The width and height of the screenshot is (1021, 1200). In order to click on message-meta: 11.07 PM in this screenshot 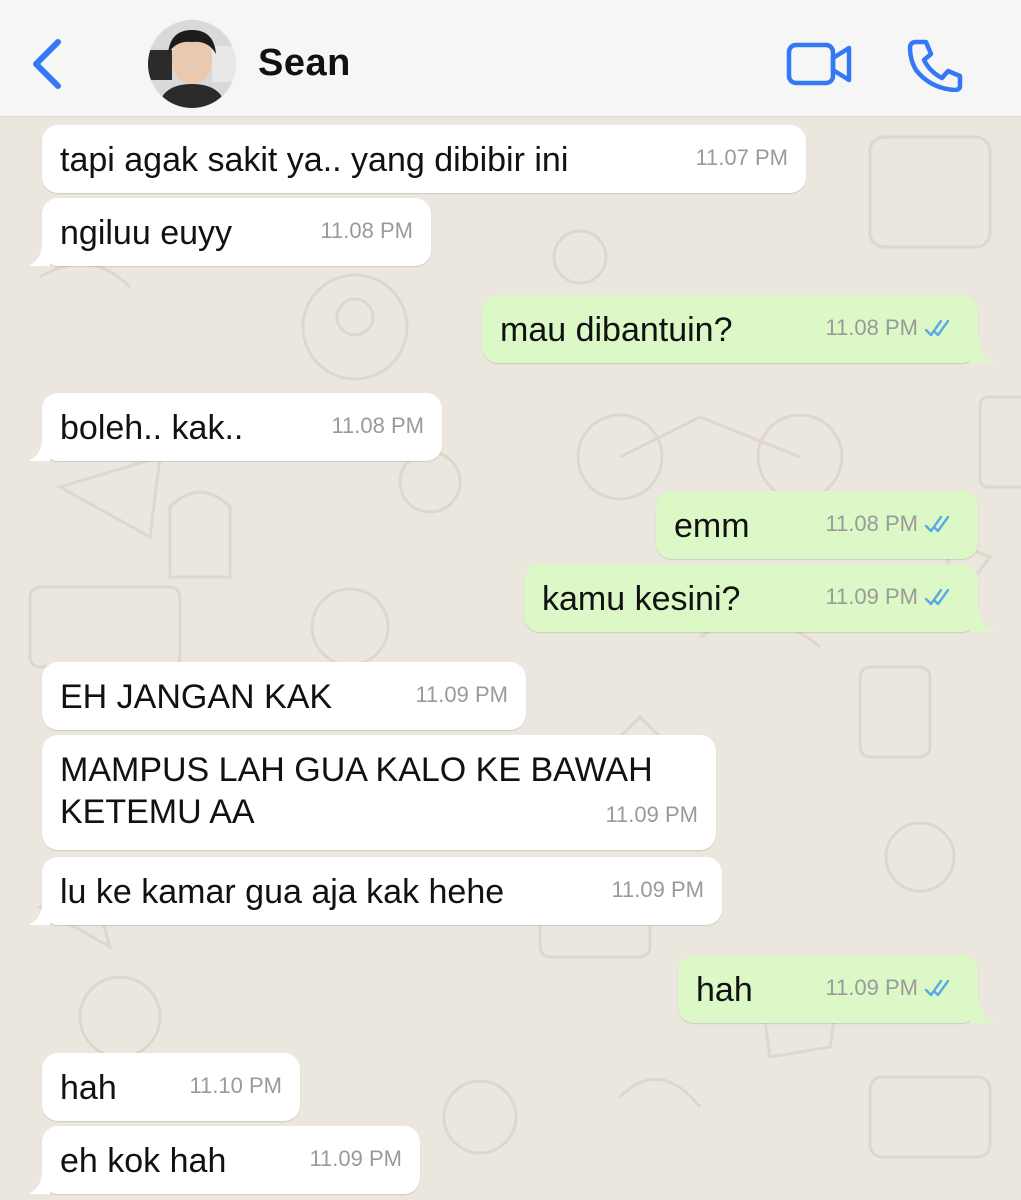, I will do `click(741, 158)`.